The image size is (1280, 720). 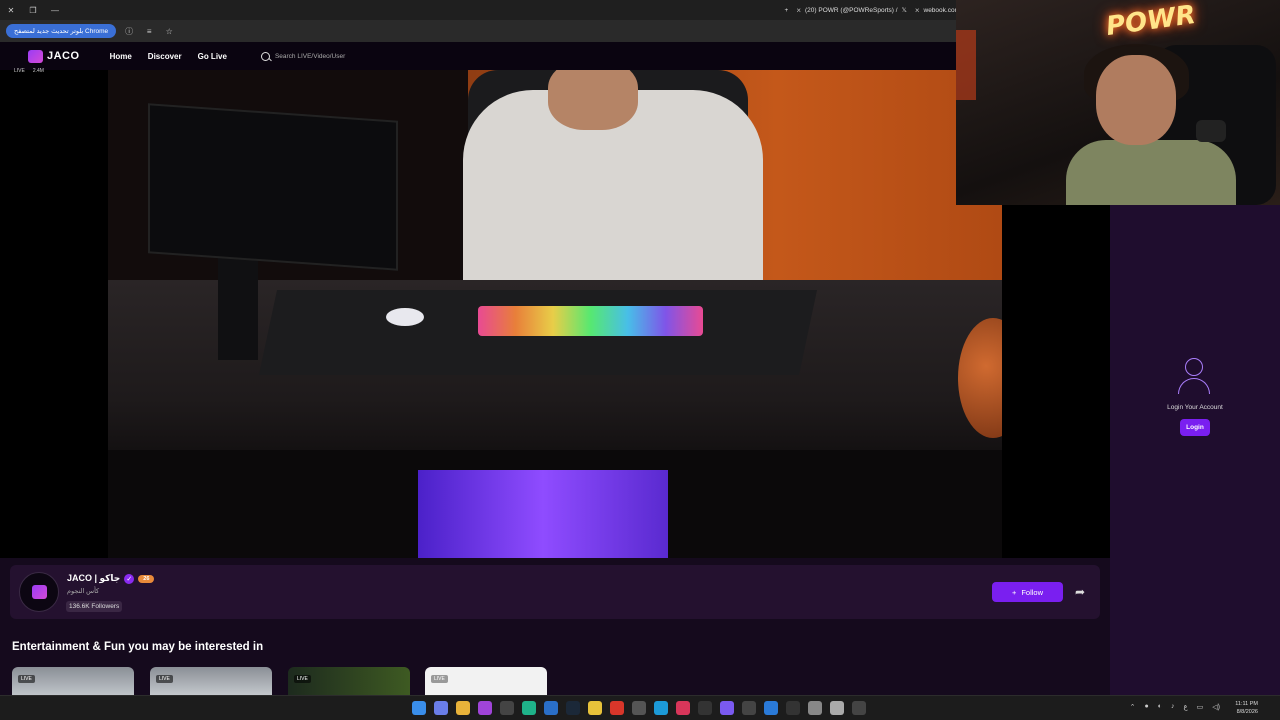 What do you see at coordinates (1080, 592) in the screenshot?
I see `share-icon: ➦` at bounding box center [1080, 592].